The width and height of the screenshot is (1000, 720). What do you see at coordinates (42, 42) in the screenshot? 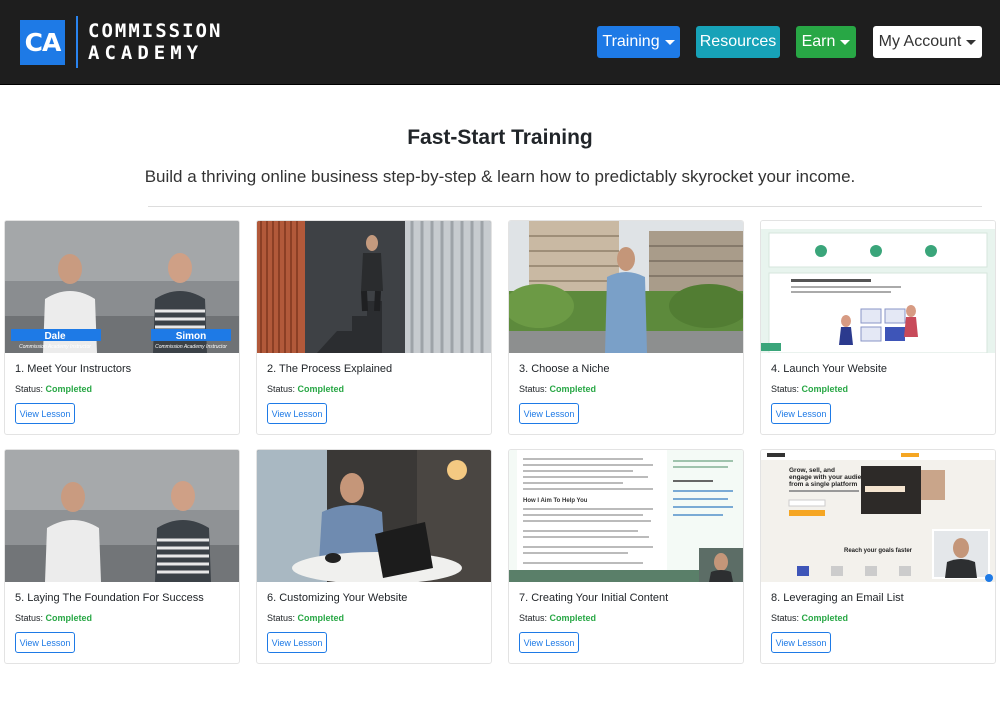
I see `logo-mark: CA` at bounding box center [42, 42].